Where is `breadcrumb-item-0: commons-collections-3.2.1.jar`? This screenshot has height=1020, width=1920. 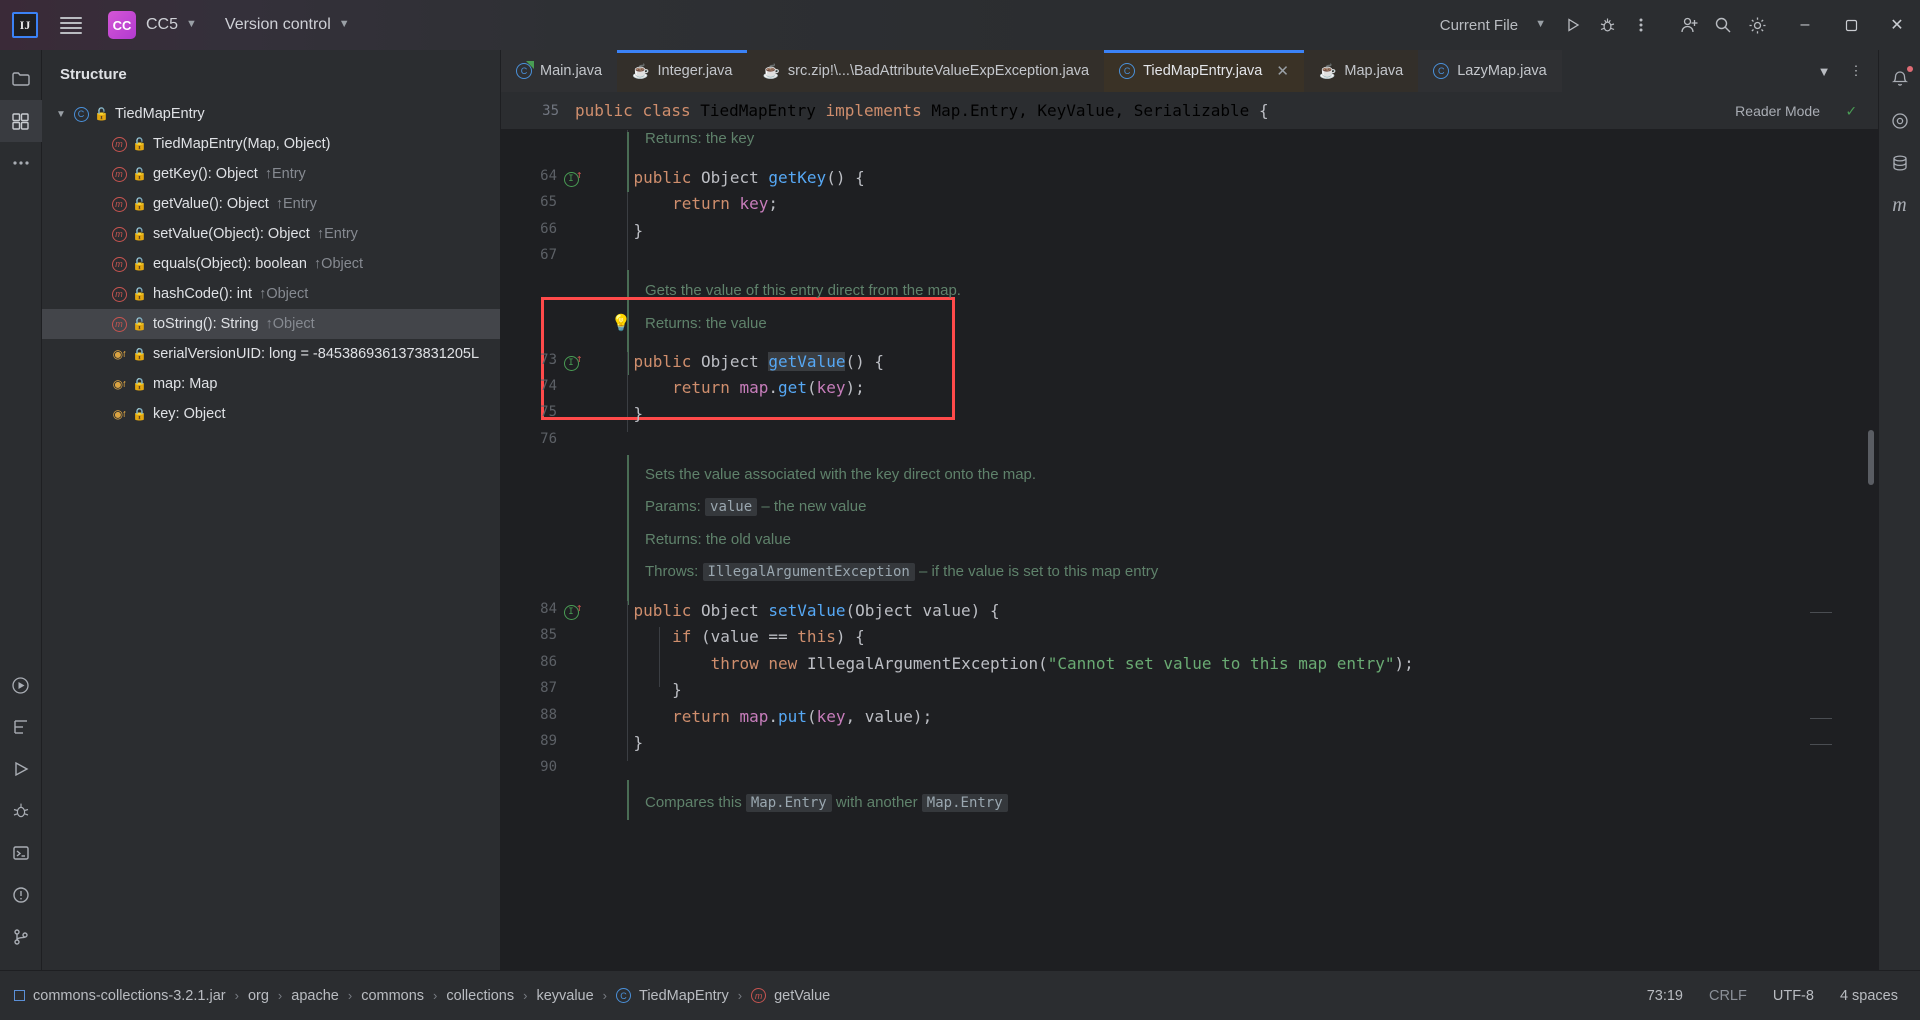 breadcrumb-item-0: commons-collections-3.2.1.jar is located at coordinates (120, 996).